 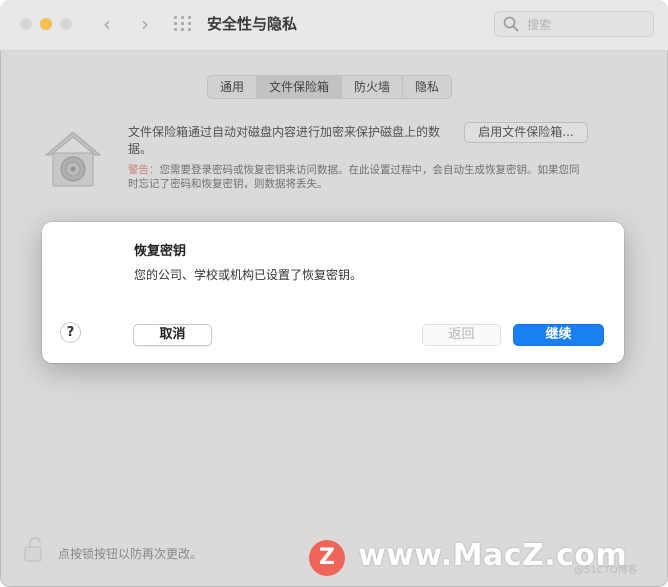 What do you see at coordinates (66, 24) in the screenshot?
I see `zoom-window-button` at bounding box center [66, 24].